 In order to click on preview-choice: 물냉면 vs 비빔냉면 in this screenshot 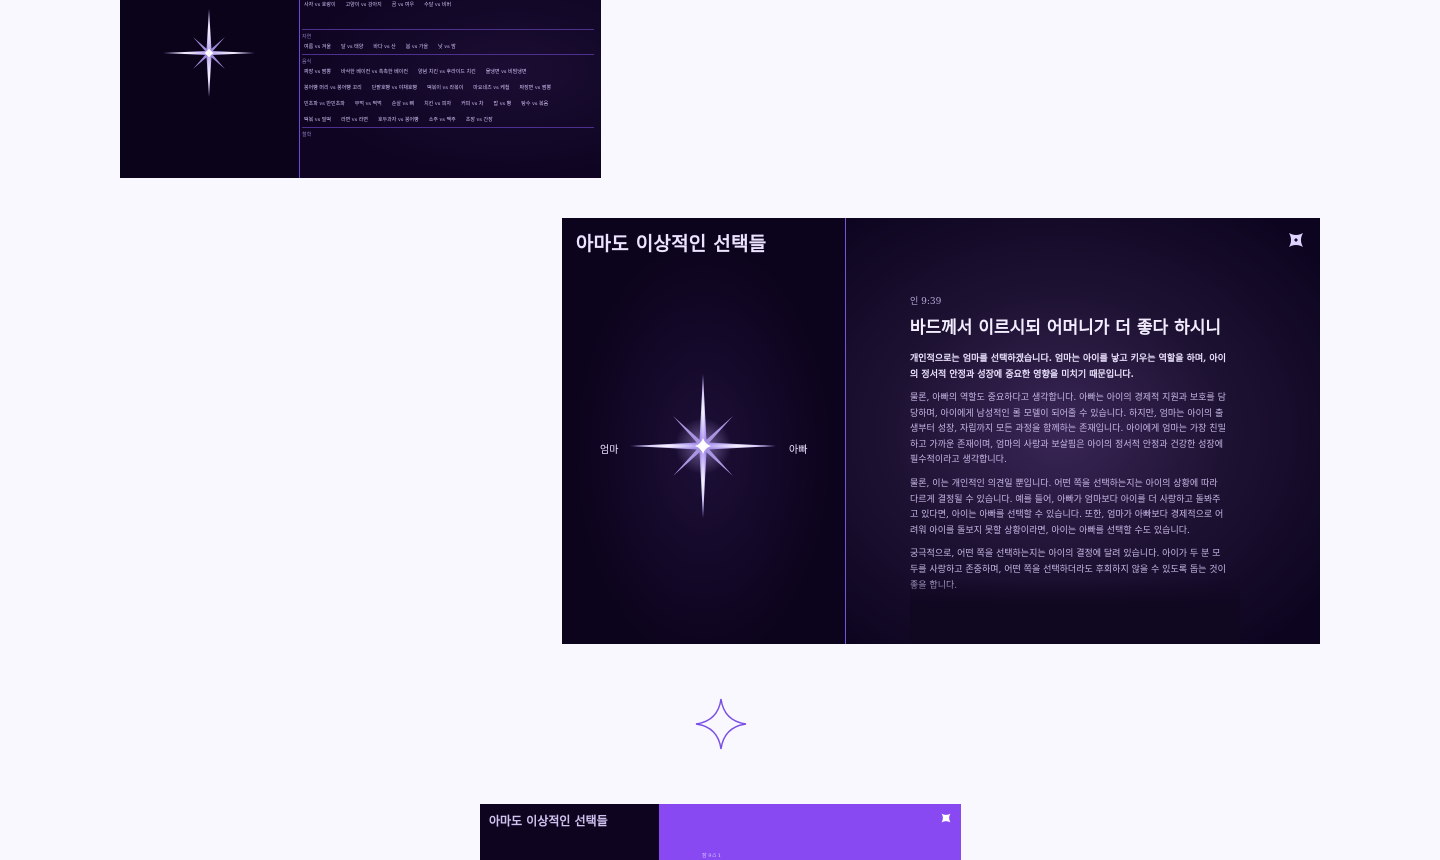, I will do `click(506, 71)`.